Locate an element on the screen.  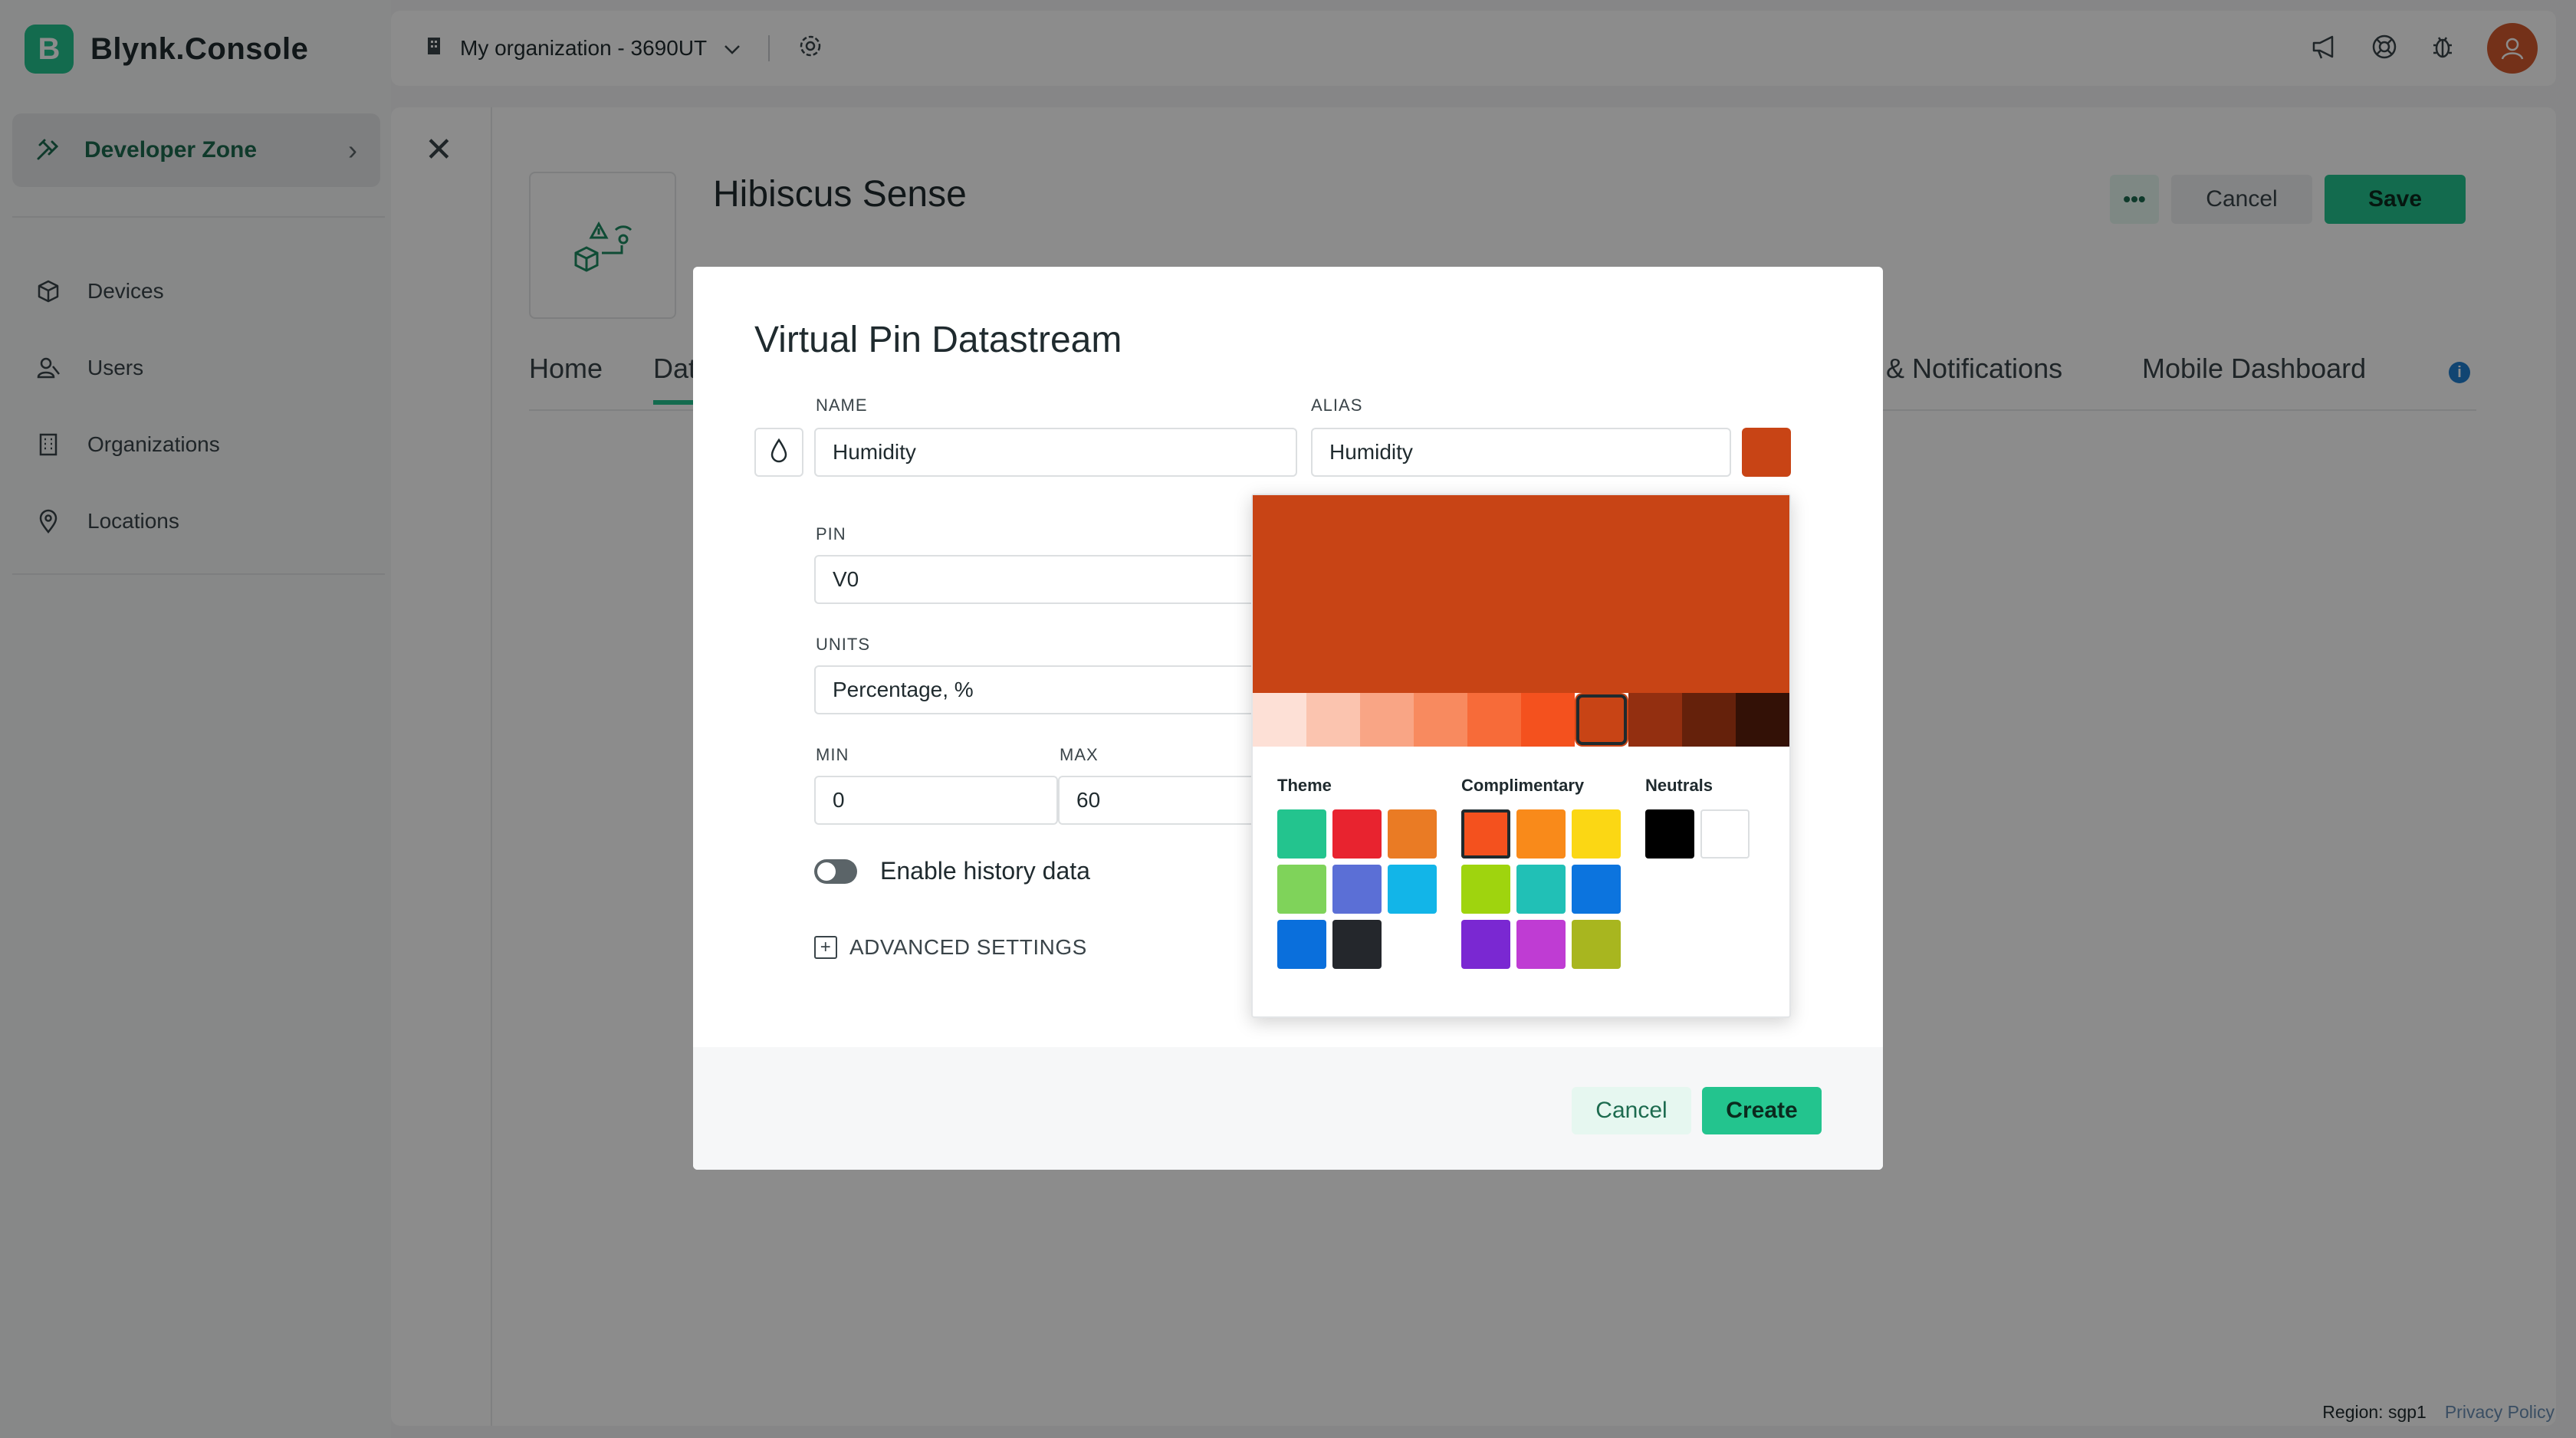
complimentary-palette is located at coordinates (1541, 889).